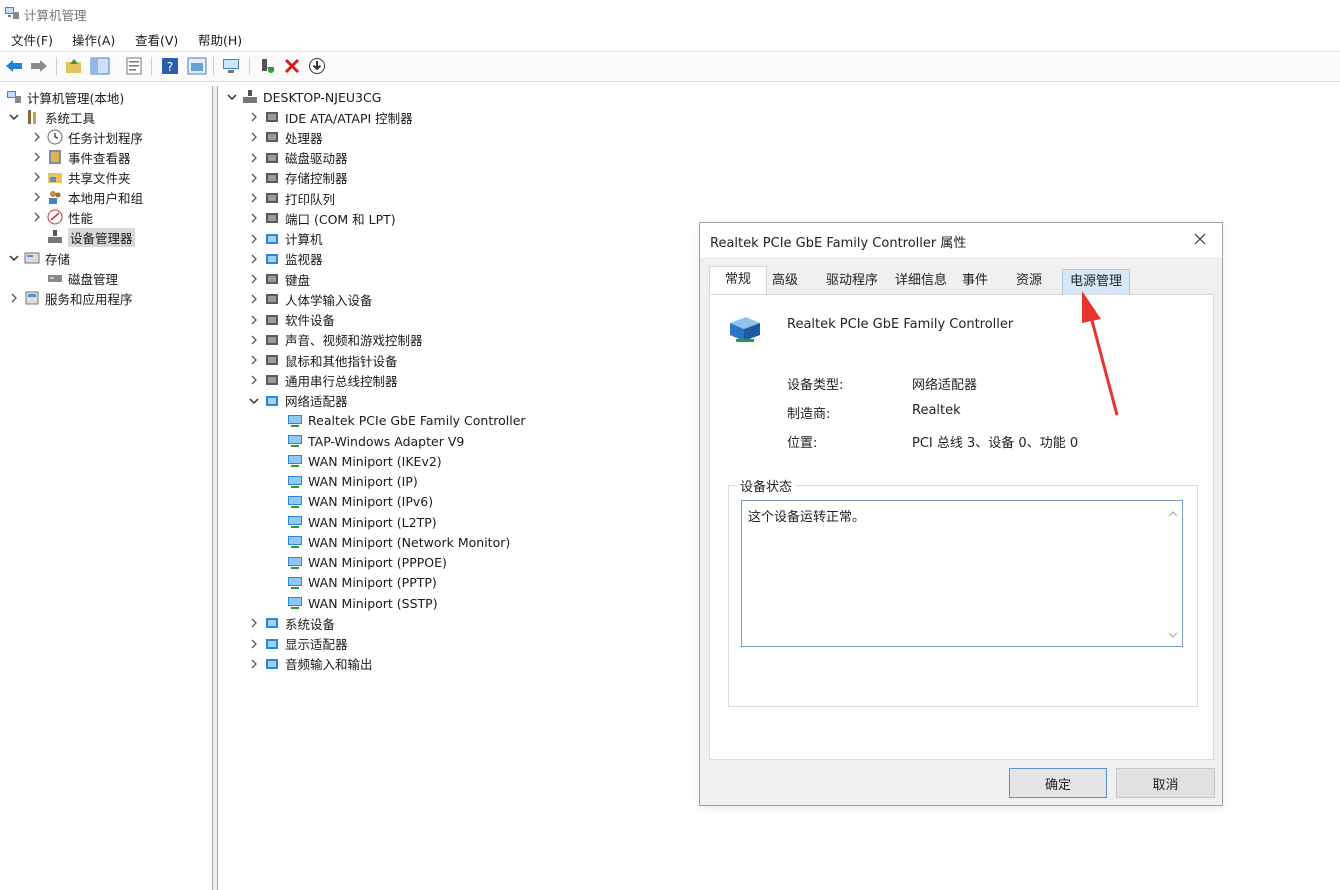 This screenshot has height=890, width=1340. Describe the element at coordinates (323, 380) in the screenshot. I see `device-category: 通用串行总线控制器` at that location.